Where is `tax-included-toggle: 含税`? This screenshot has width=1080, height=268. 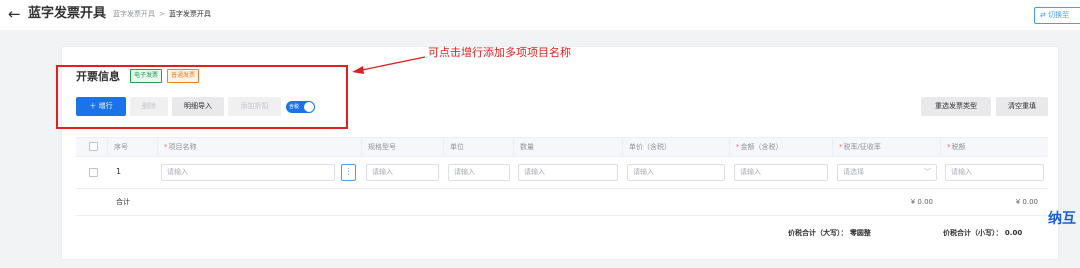 tax-included-toggle: 含税 is located at coordinates (300, 107).